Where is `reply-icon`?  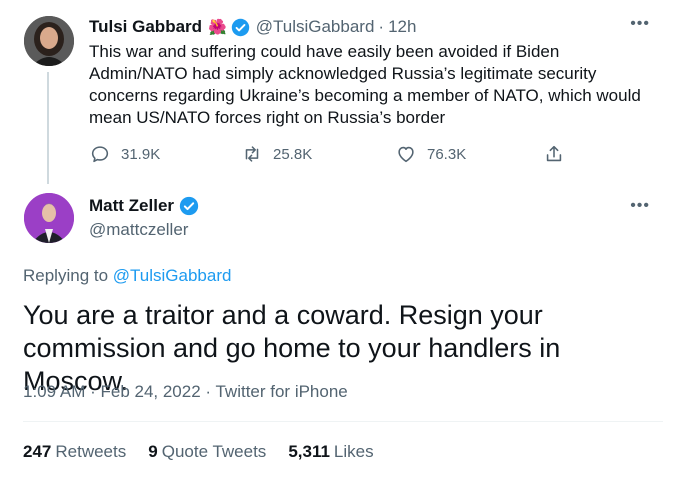
reply-icon is located at coordinates (100, 154).